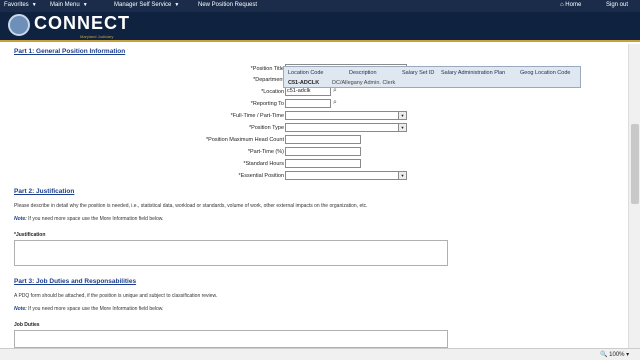  Describe the element at coordinates (257, 116) in the screenshot. I see `full-part-time-label: *Full-Time / Part-Time` at that location.